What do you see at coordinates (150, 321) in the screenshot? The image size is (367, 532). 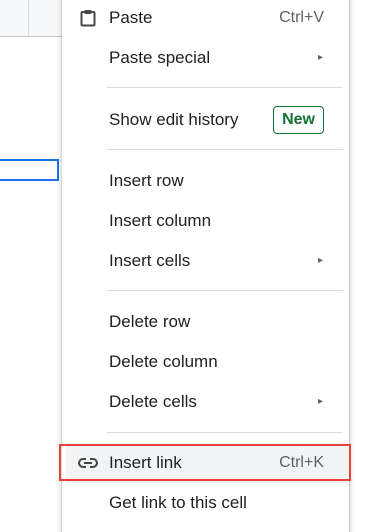 I see `menu-item-label: Delete row` at bounding box center [150, 321].